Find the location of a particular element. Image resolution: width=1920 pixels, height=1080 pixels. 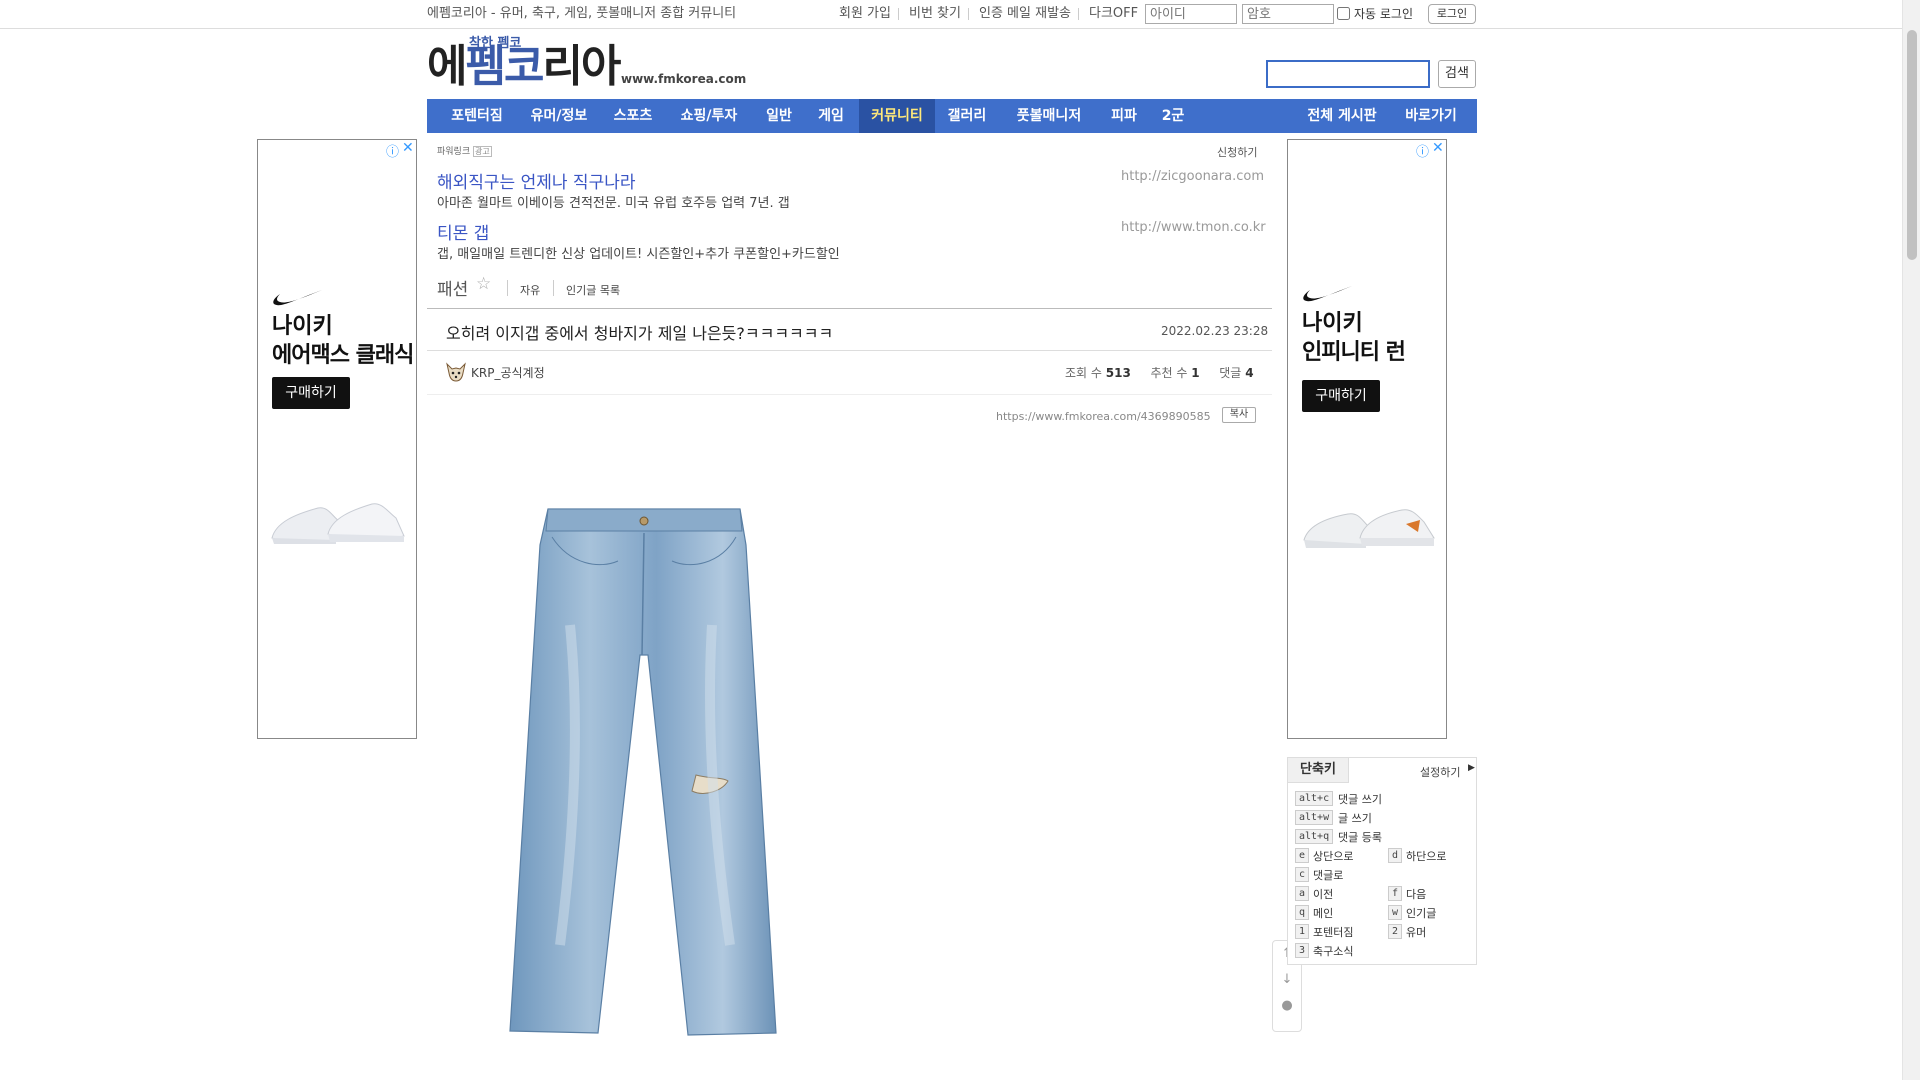

find-password-link: 비번 찾기 is located at coordinates (935, 14).